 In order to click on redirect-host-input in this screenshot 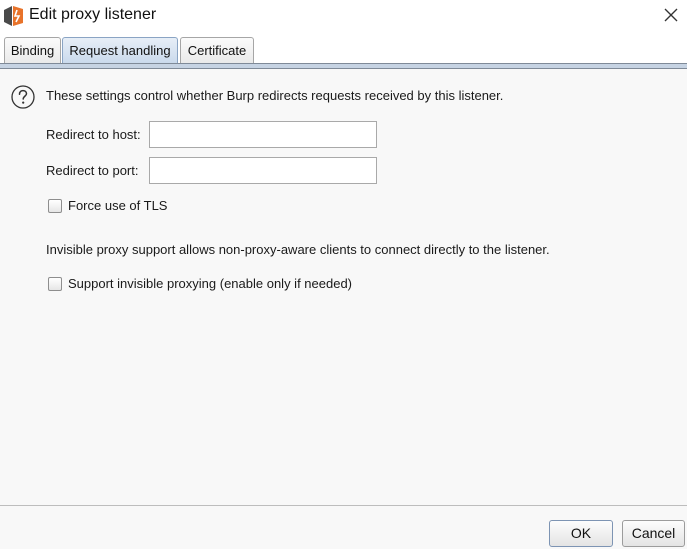, I will do `click(263, 134)`.